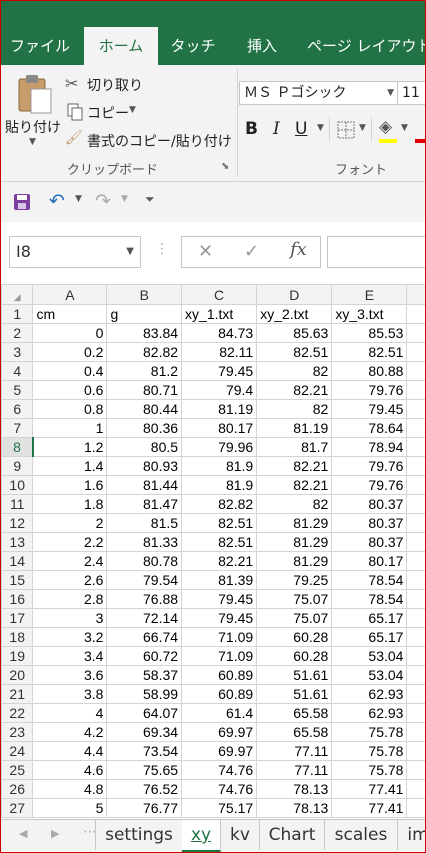  I want to click on cell: 80.36, so click(144, 428).